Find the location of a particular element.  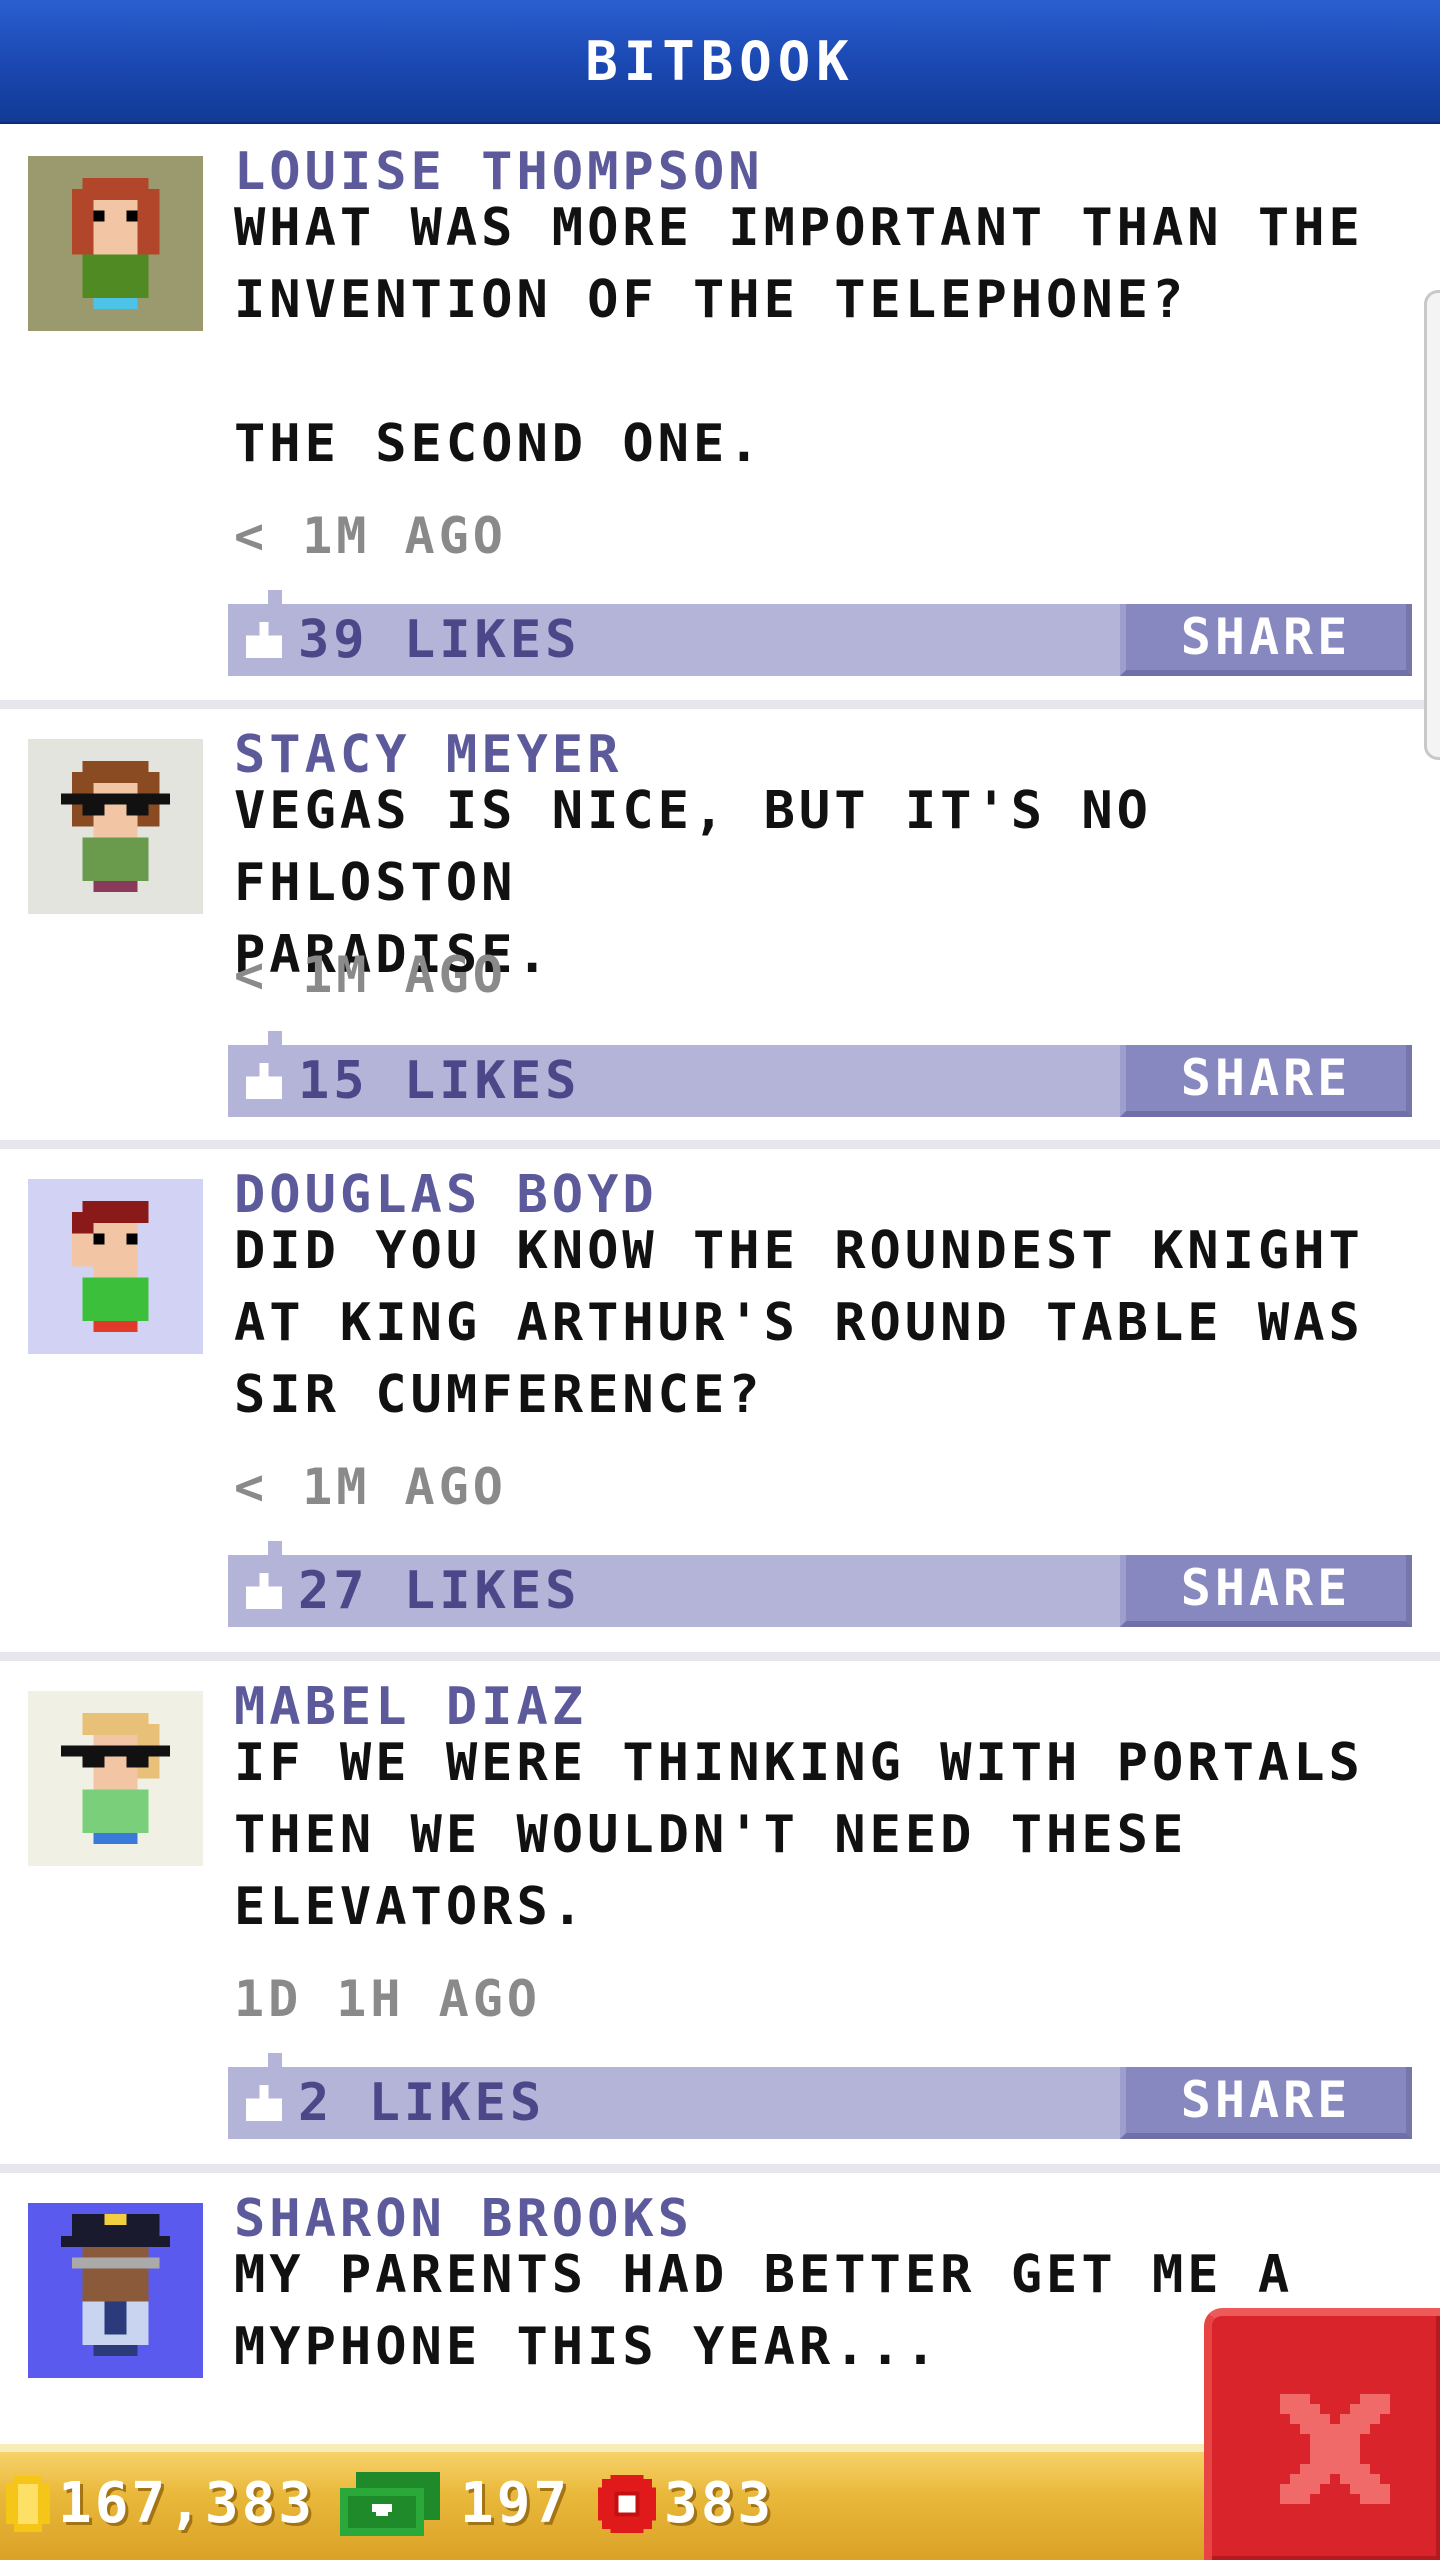

avatar-blonde-glasses-icon is located at coordinates (115, 1778).